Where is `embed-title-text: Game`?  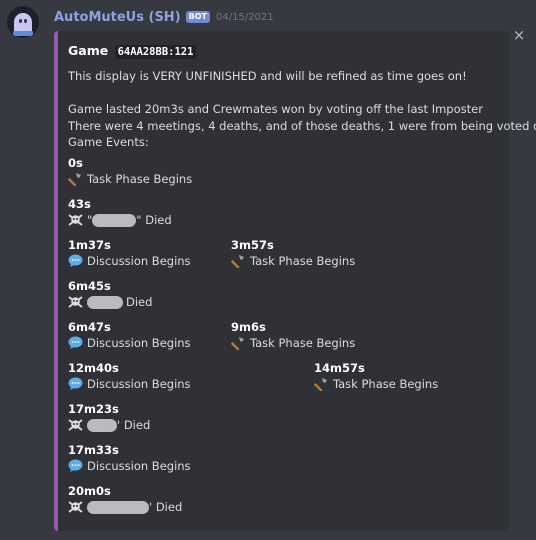
embed-title-text: Game is located at coordinates (88, 50).